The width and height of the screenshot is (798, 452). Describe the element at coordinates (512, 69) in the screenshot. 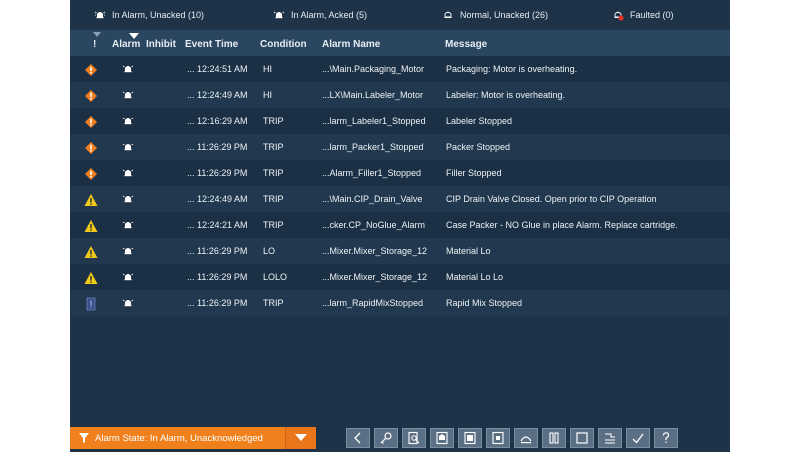

I see `message-cell: Packaging: Motor is overheating.` at that location.